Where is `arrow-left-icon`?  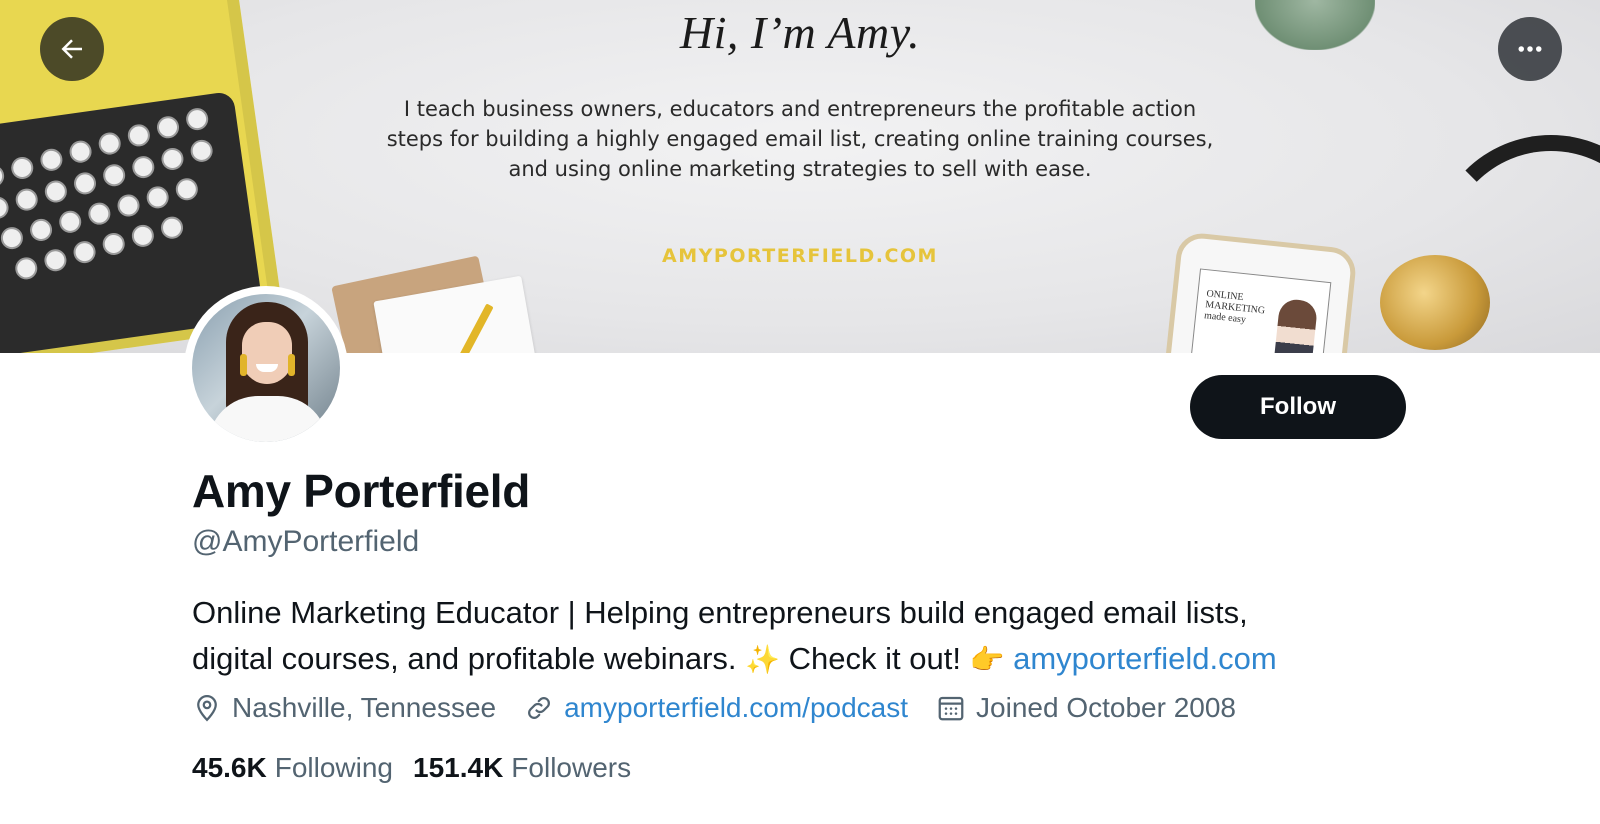
arrow-left-icon is located at coordinates (71, 49).